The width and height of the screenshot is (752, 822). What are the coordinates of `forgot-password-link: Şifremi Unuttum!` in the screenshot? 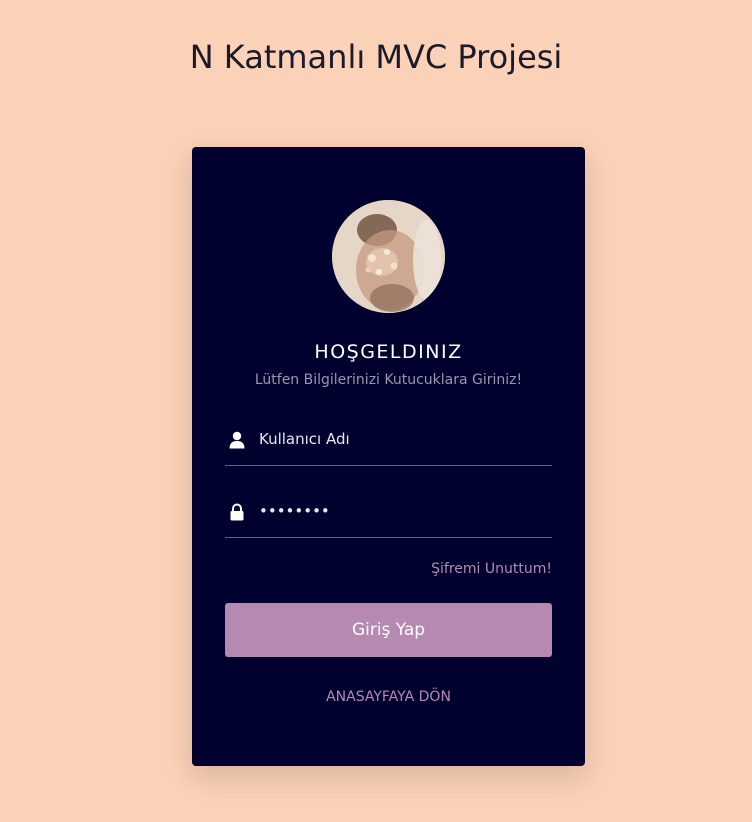 It's located at (491, 569).